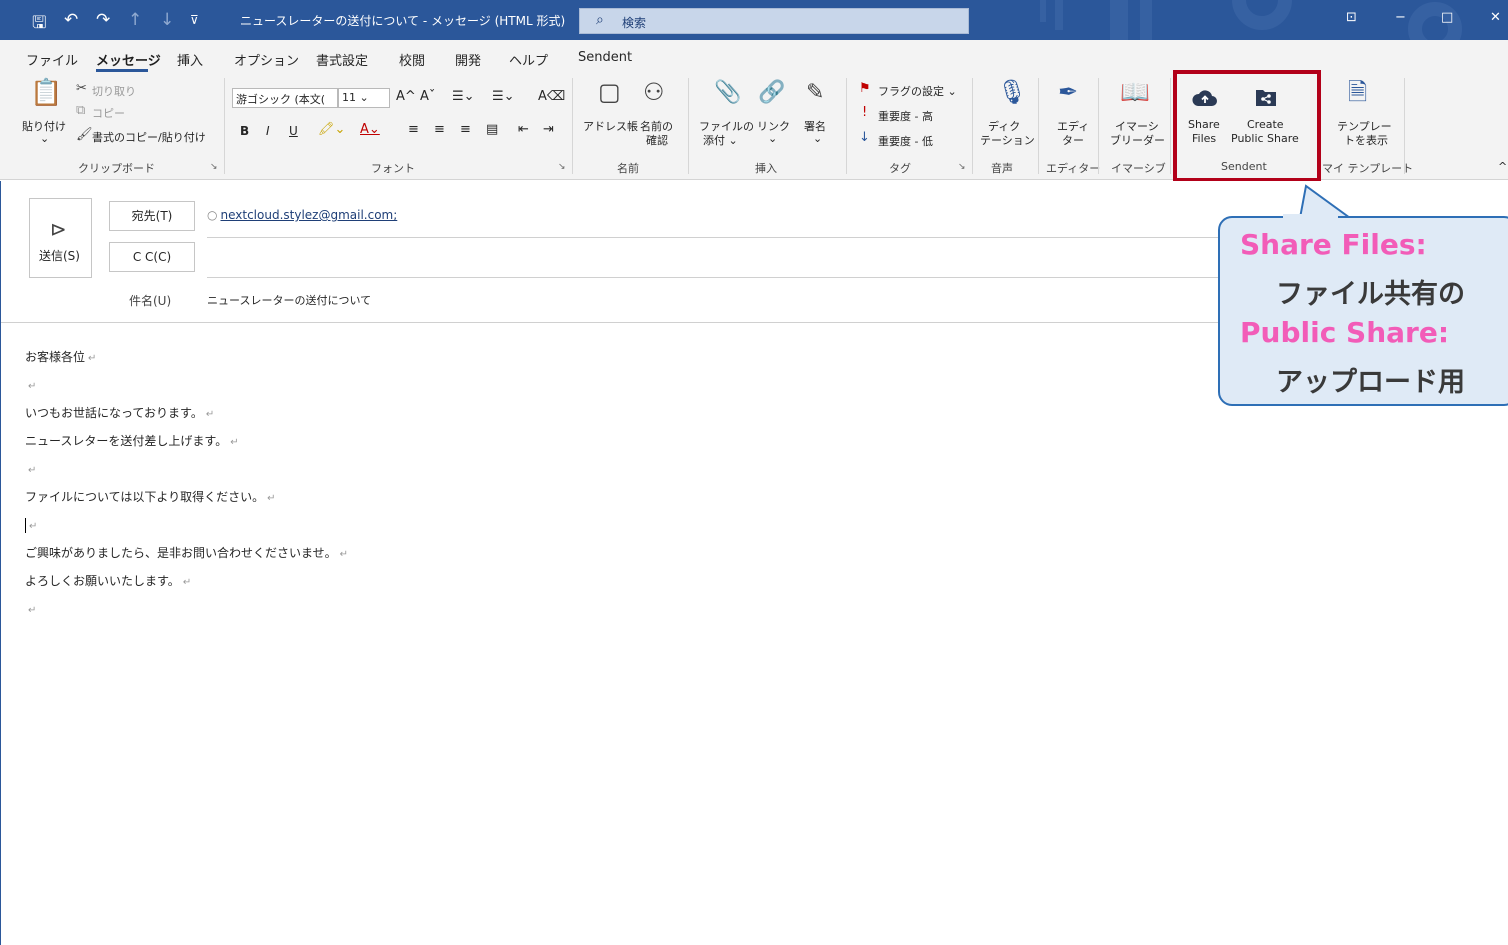 This screenshot has width=1508, height=945. Describe the element at coordinates (905, 116) in the screenshot. I see `high-importance-label: 重要度 - 高` at that location.